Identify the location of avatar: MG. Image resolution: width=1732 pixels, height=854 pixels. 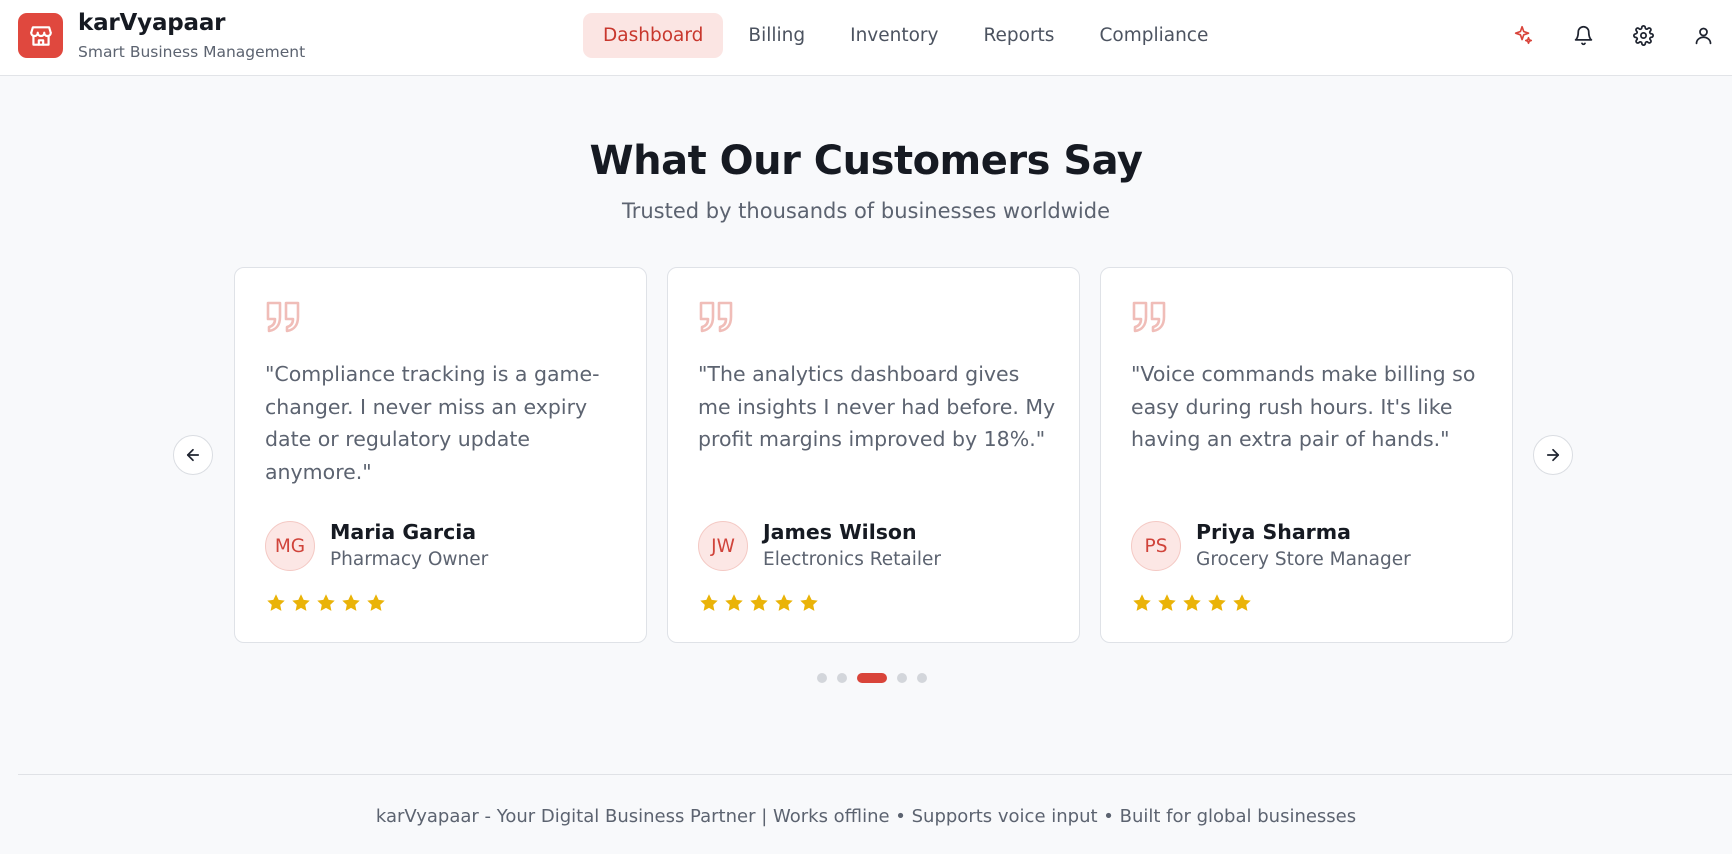
(290, 546).